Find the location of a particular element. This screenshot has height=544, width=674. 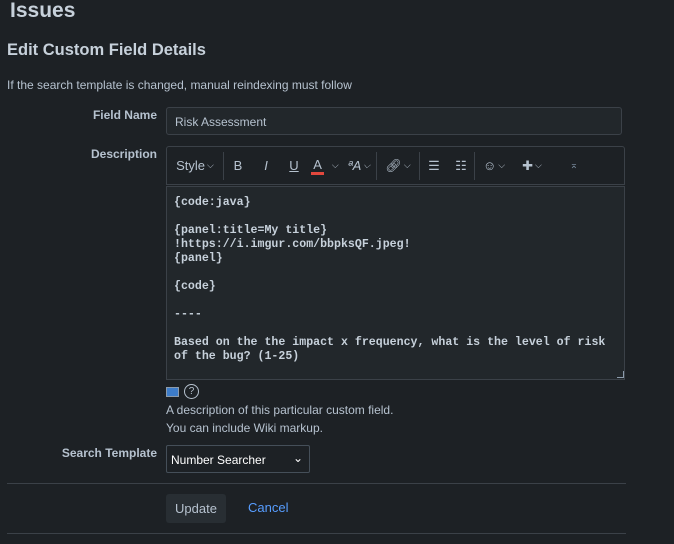

numbered-list-icon: ☷ is located at coordinates (461, 165).